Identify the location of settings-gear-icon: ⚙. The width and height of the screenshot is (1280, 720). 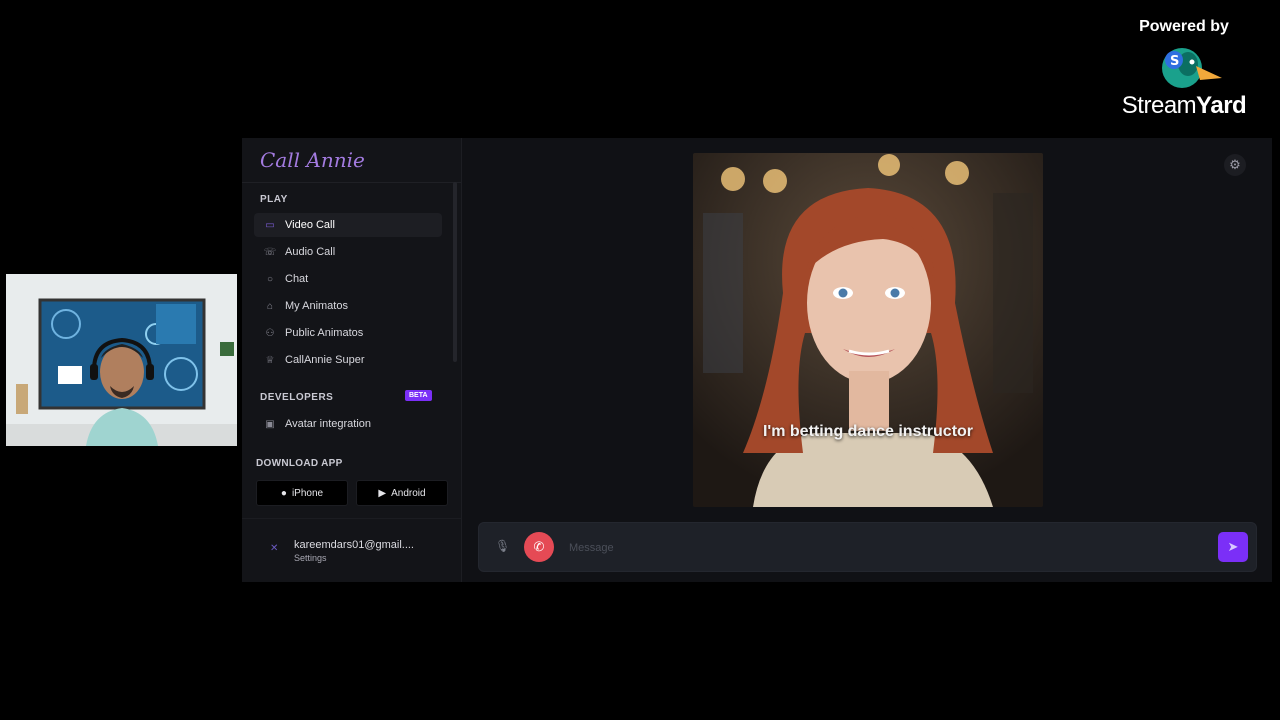
(1235, 165).